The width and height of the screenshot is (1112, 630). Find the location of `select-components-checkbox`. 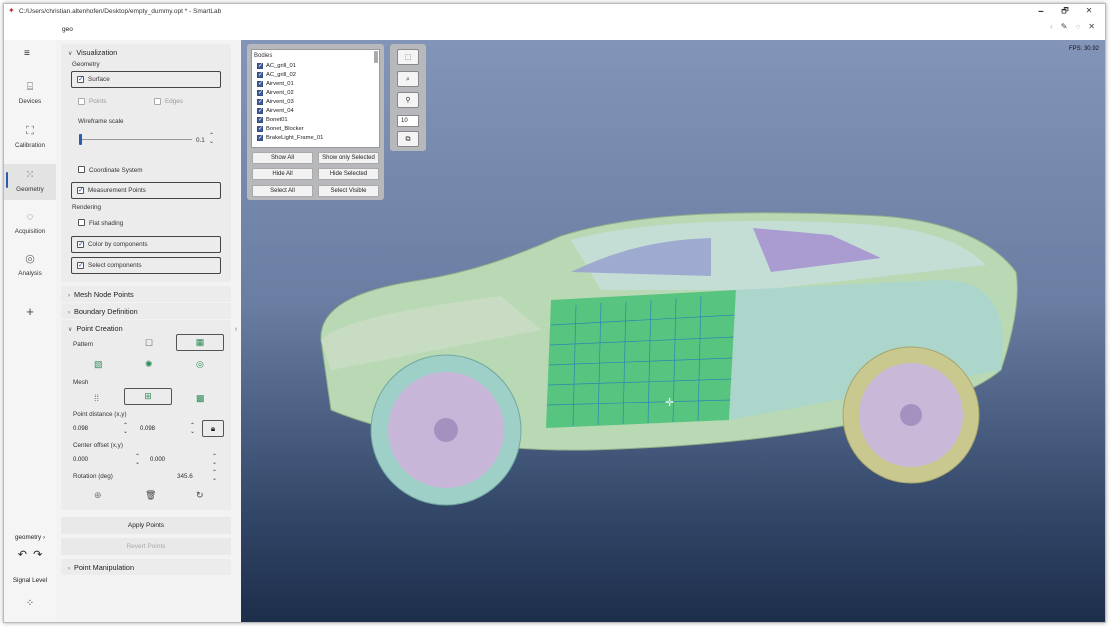

select-components-checkbox is located at coordinates (80, 265).